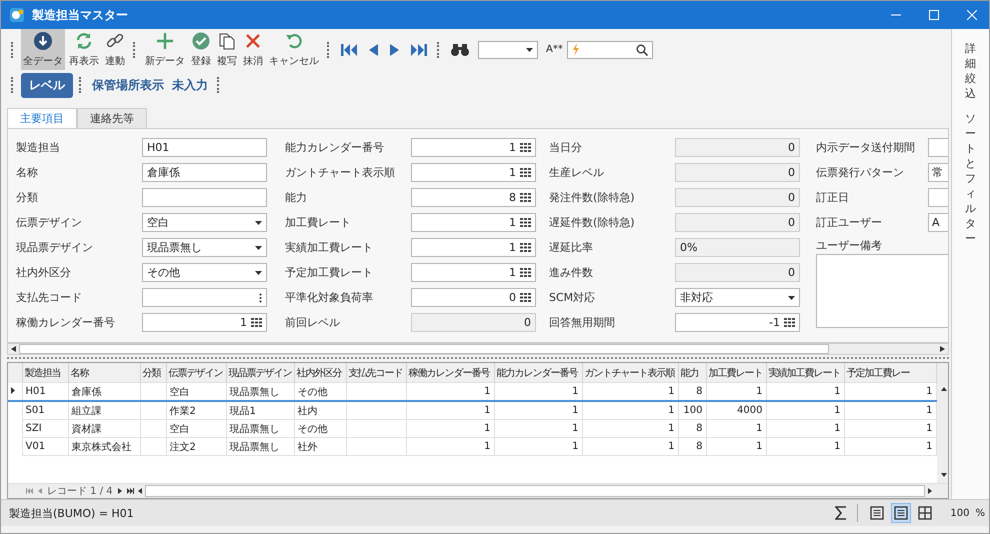  I want to click on column-header: 製造担当, so click(45, 373).